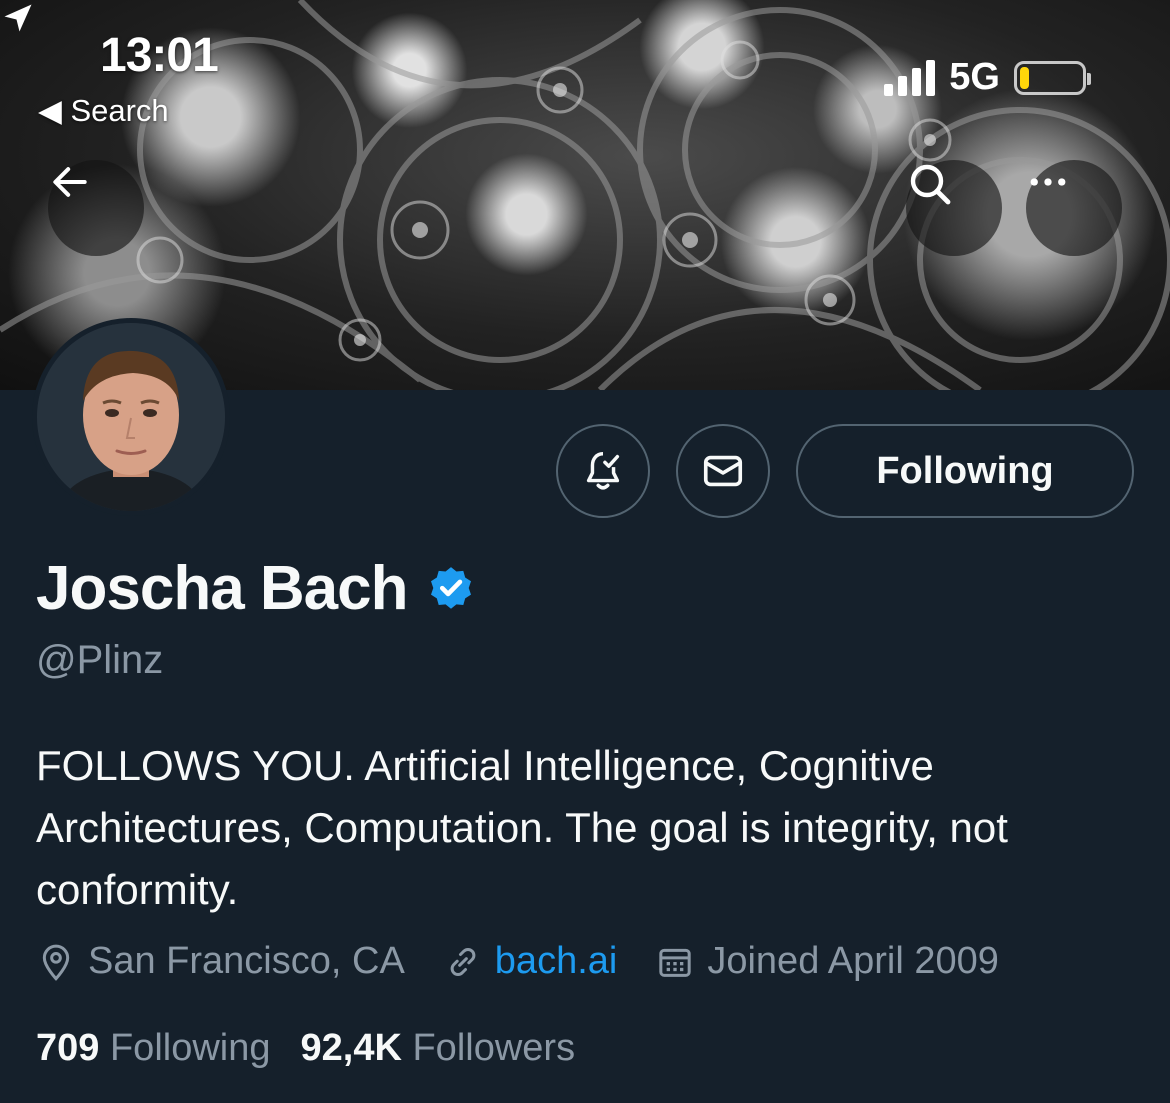  I want to click on more-button, so click(1074, 208).